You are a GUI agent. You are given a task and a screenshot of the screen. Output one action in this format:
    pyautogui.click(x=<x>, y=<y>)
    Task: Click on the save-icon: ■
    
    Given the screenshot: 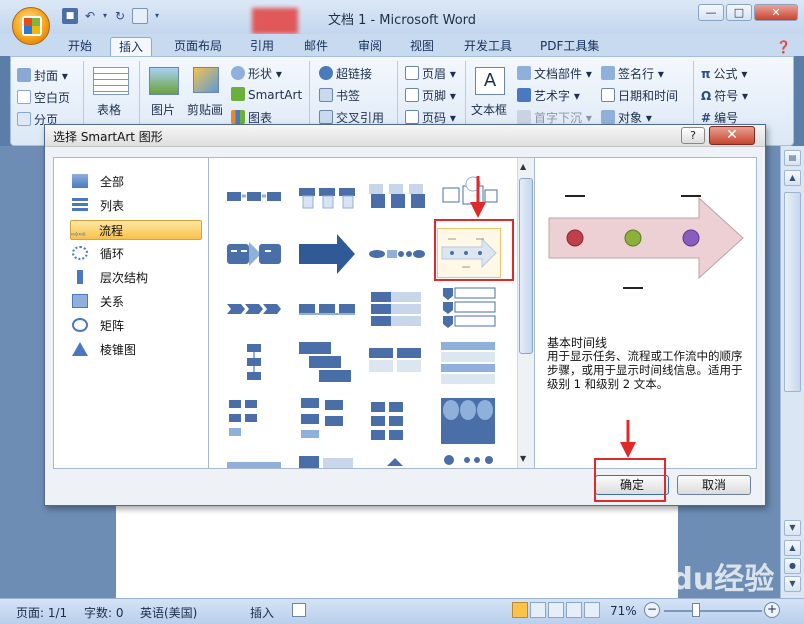 What is the action you would take?
    pyautogui.click(x=70, y=16)
    